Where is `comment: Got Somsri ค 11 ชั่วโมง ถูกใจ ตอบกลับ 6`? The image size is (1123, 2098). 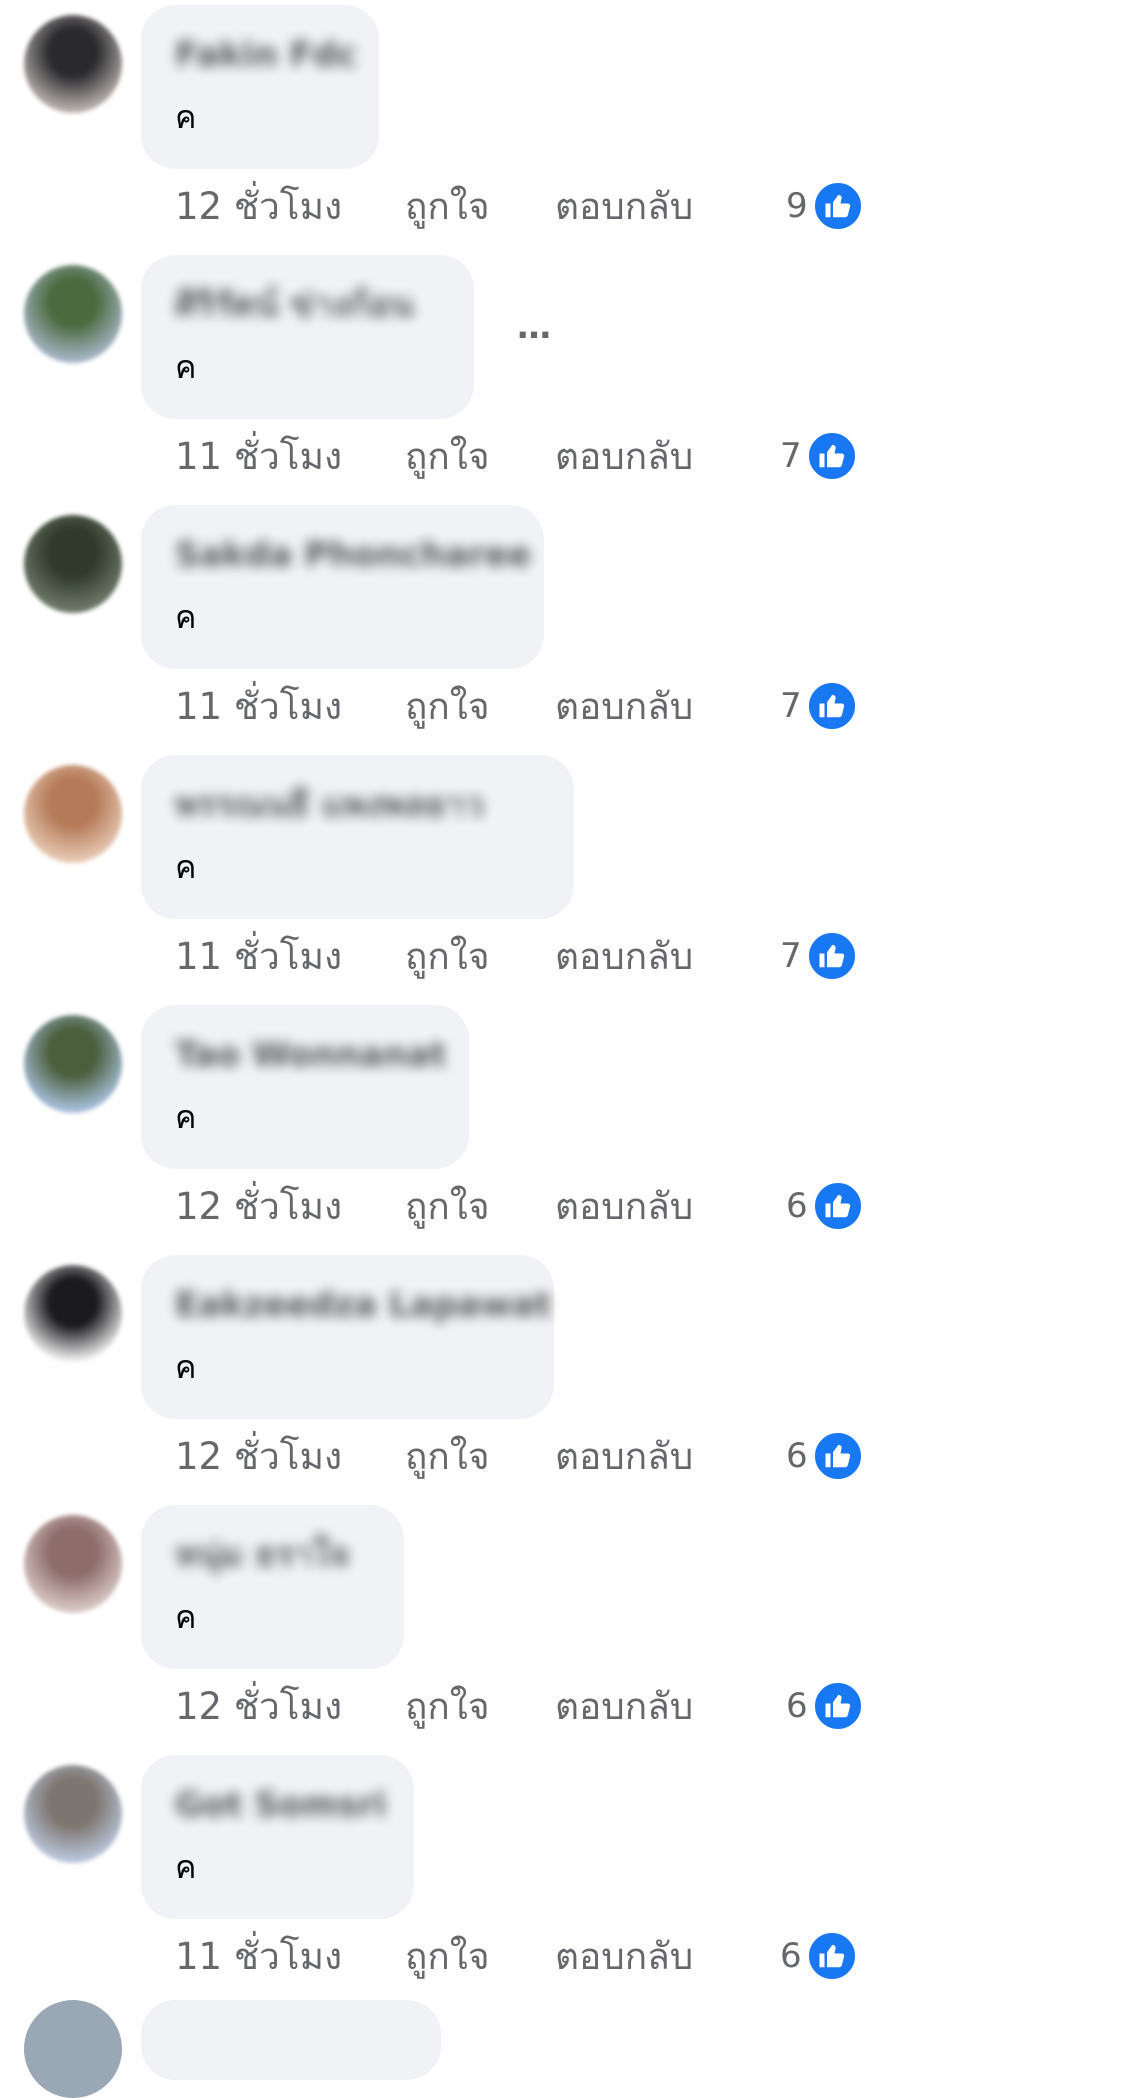 comment: Got Somsri ค 11 ชั่วโมง ถูกใจ ตอบกลับ 6 is located at coordinates (561, 1880).